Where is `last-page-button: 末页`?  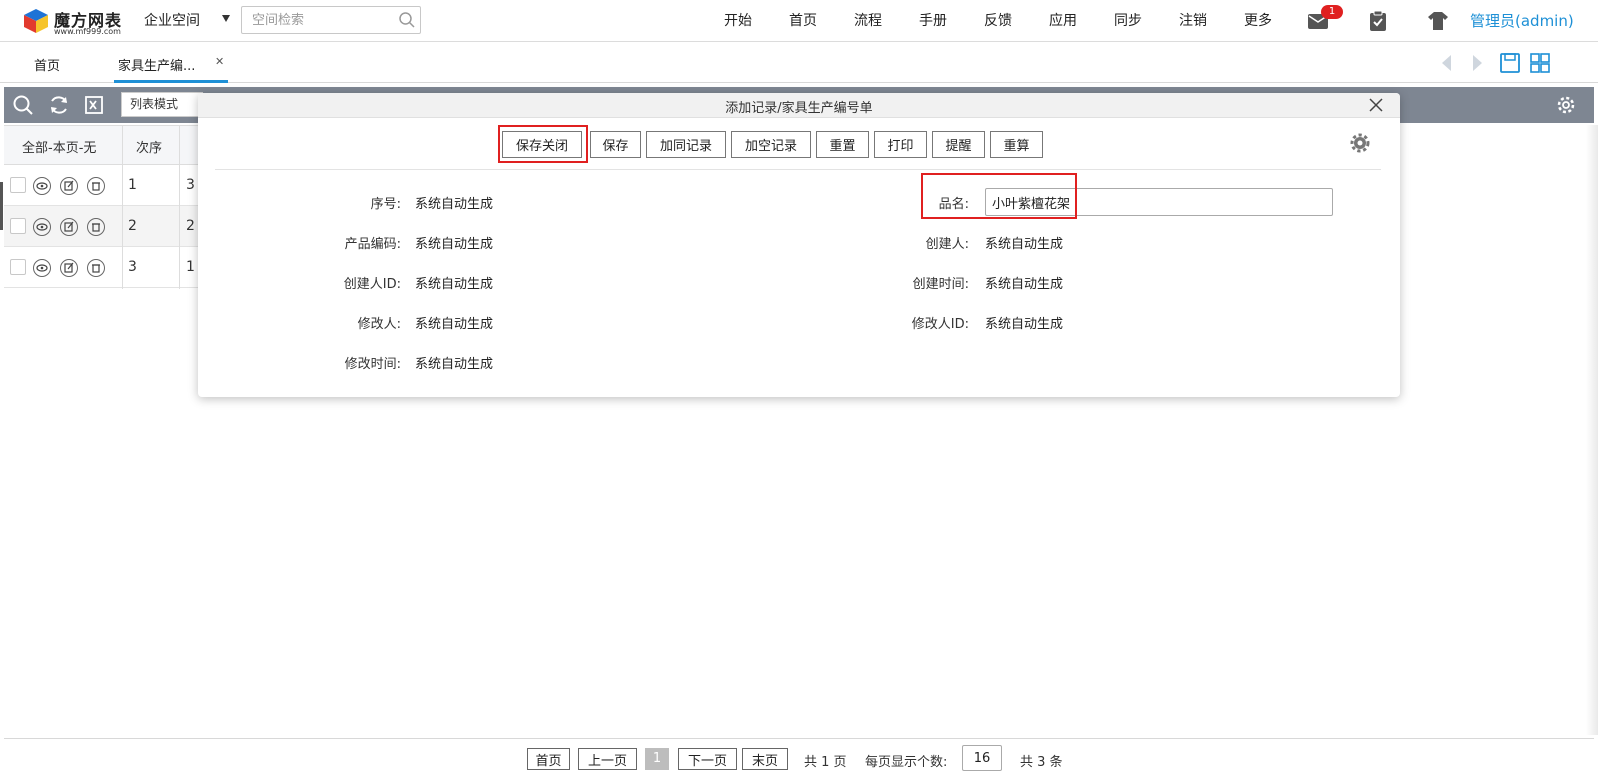
last-page-button: 末页 is located at coordinates (765, 759).